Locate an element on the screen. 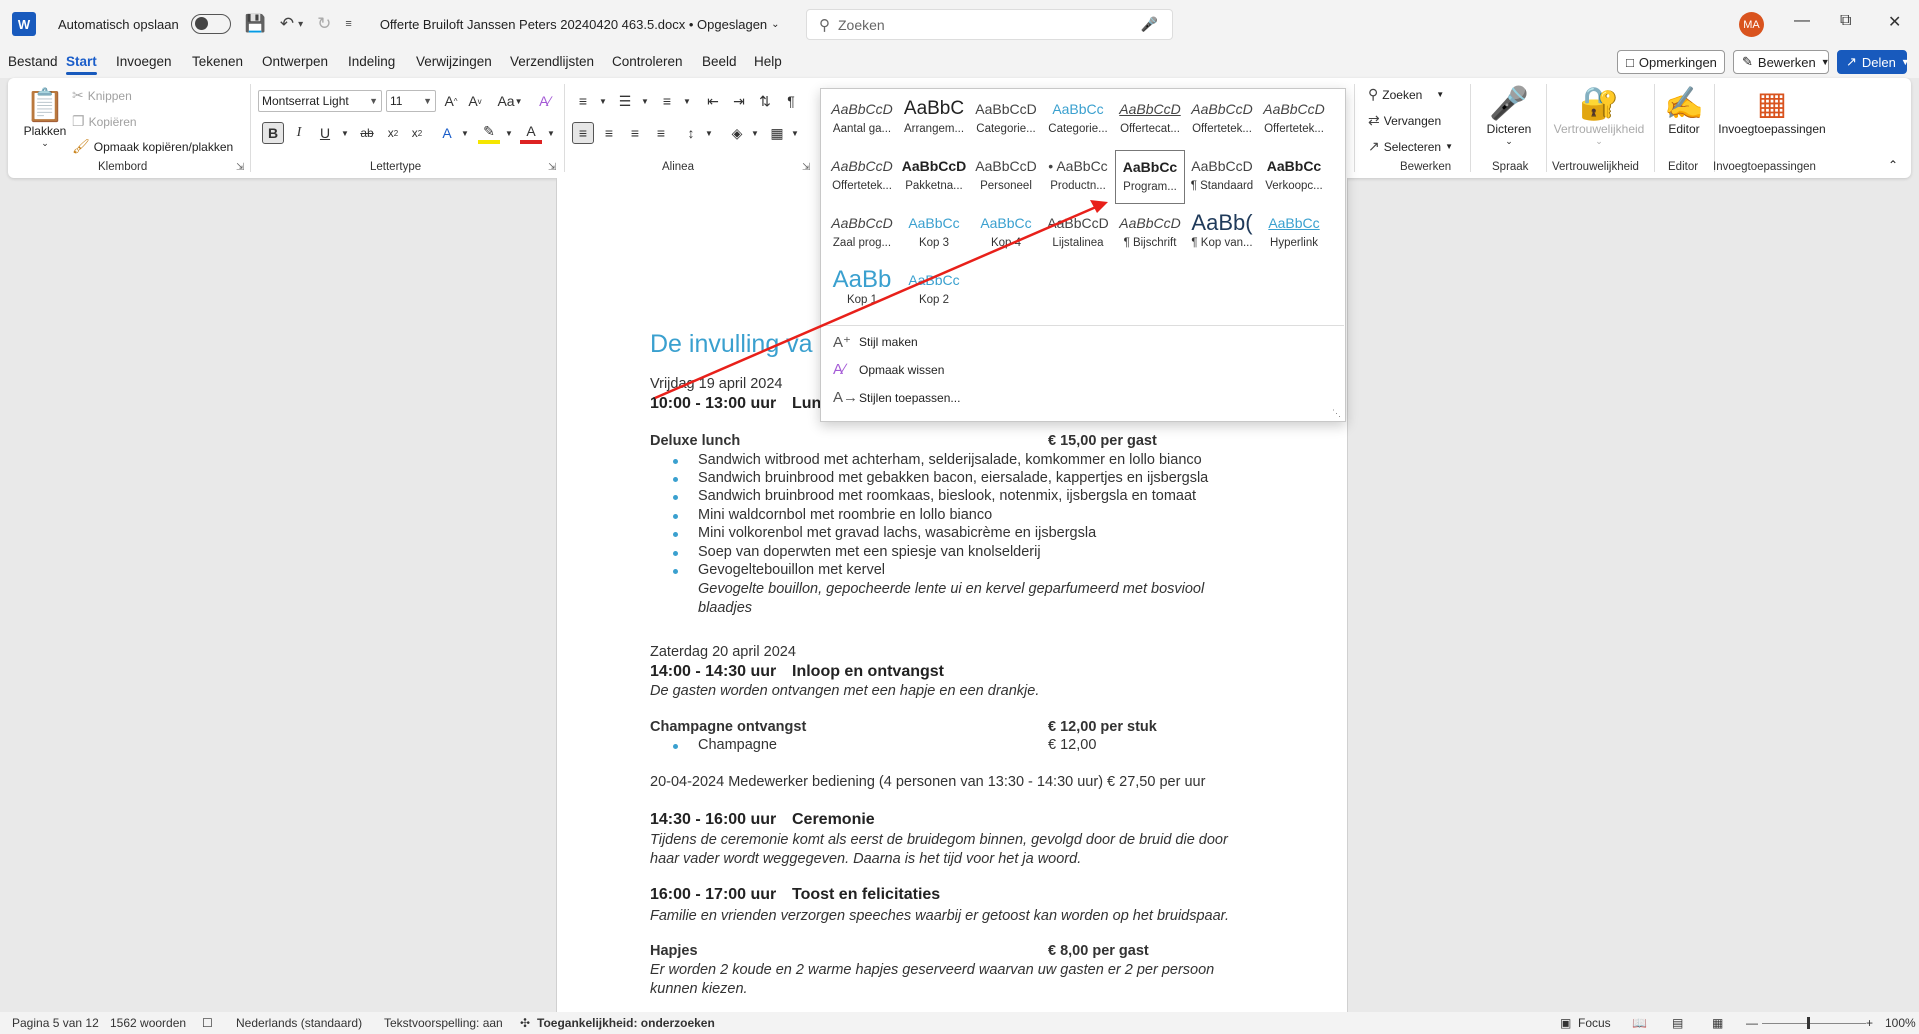 The image size is (1919, 1034). resize-grip-icon: ⋱ is located at coordinates (1336, 413).